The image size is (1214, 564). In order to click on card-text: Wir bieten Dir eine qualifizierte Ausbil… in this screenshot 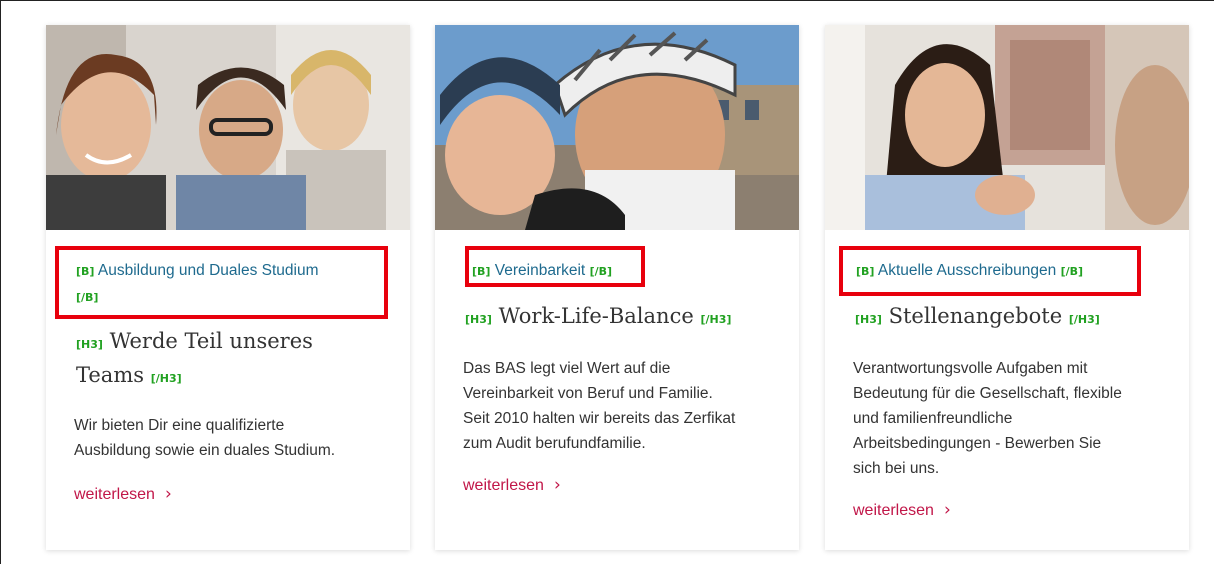, I will do `click(239, 438)`.